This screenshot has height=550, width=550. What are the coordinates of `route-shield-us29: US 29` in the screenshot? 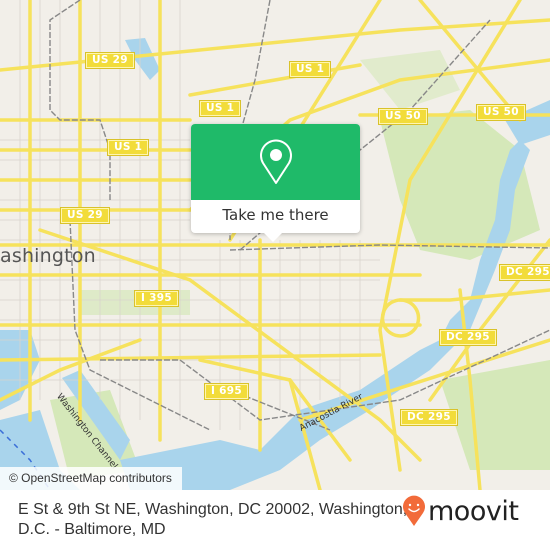 It's located at (85, 215).